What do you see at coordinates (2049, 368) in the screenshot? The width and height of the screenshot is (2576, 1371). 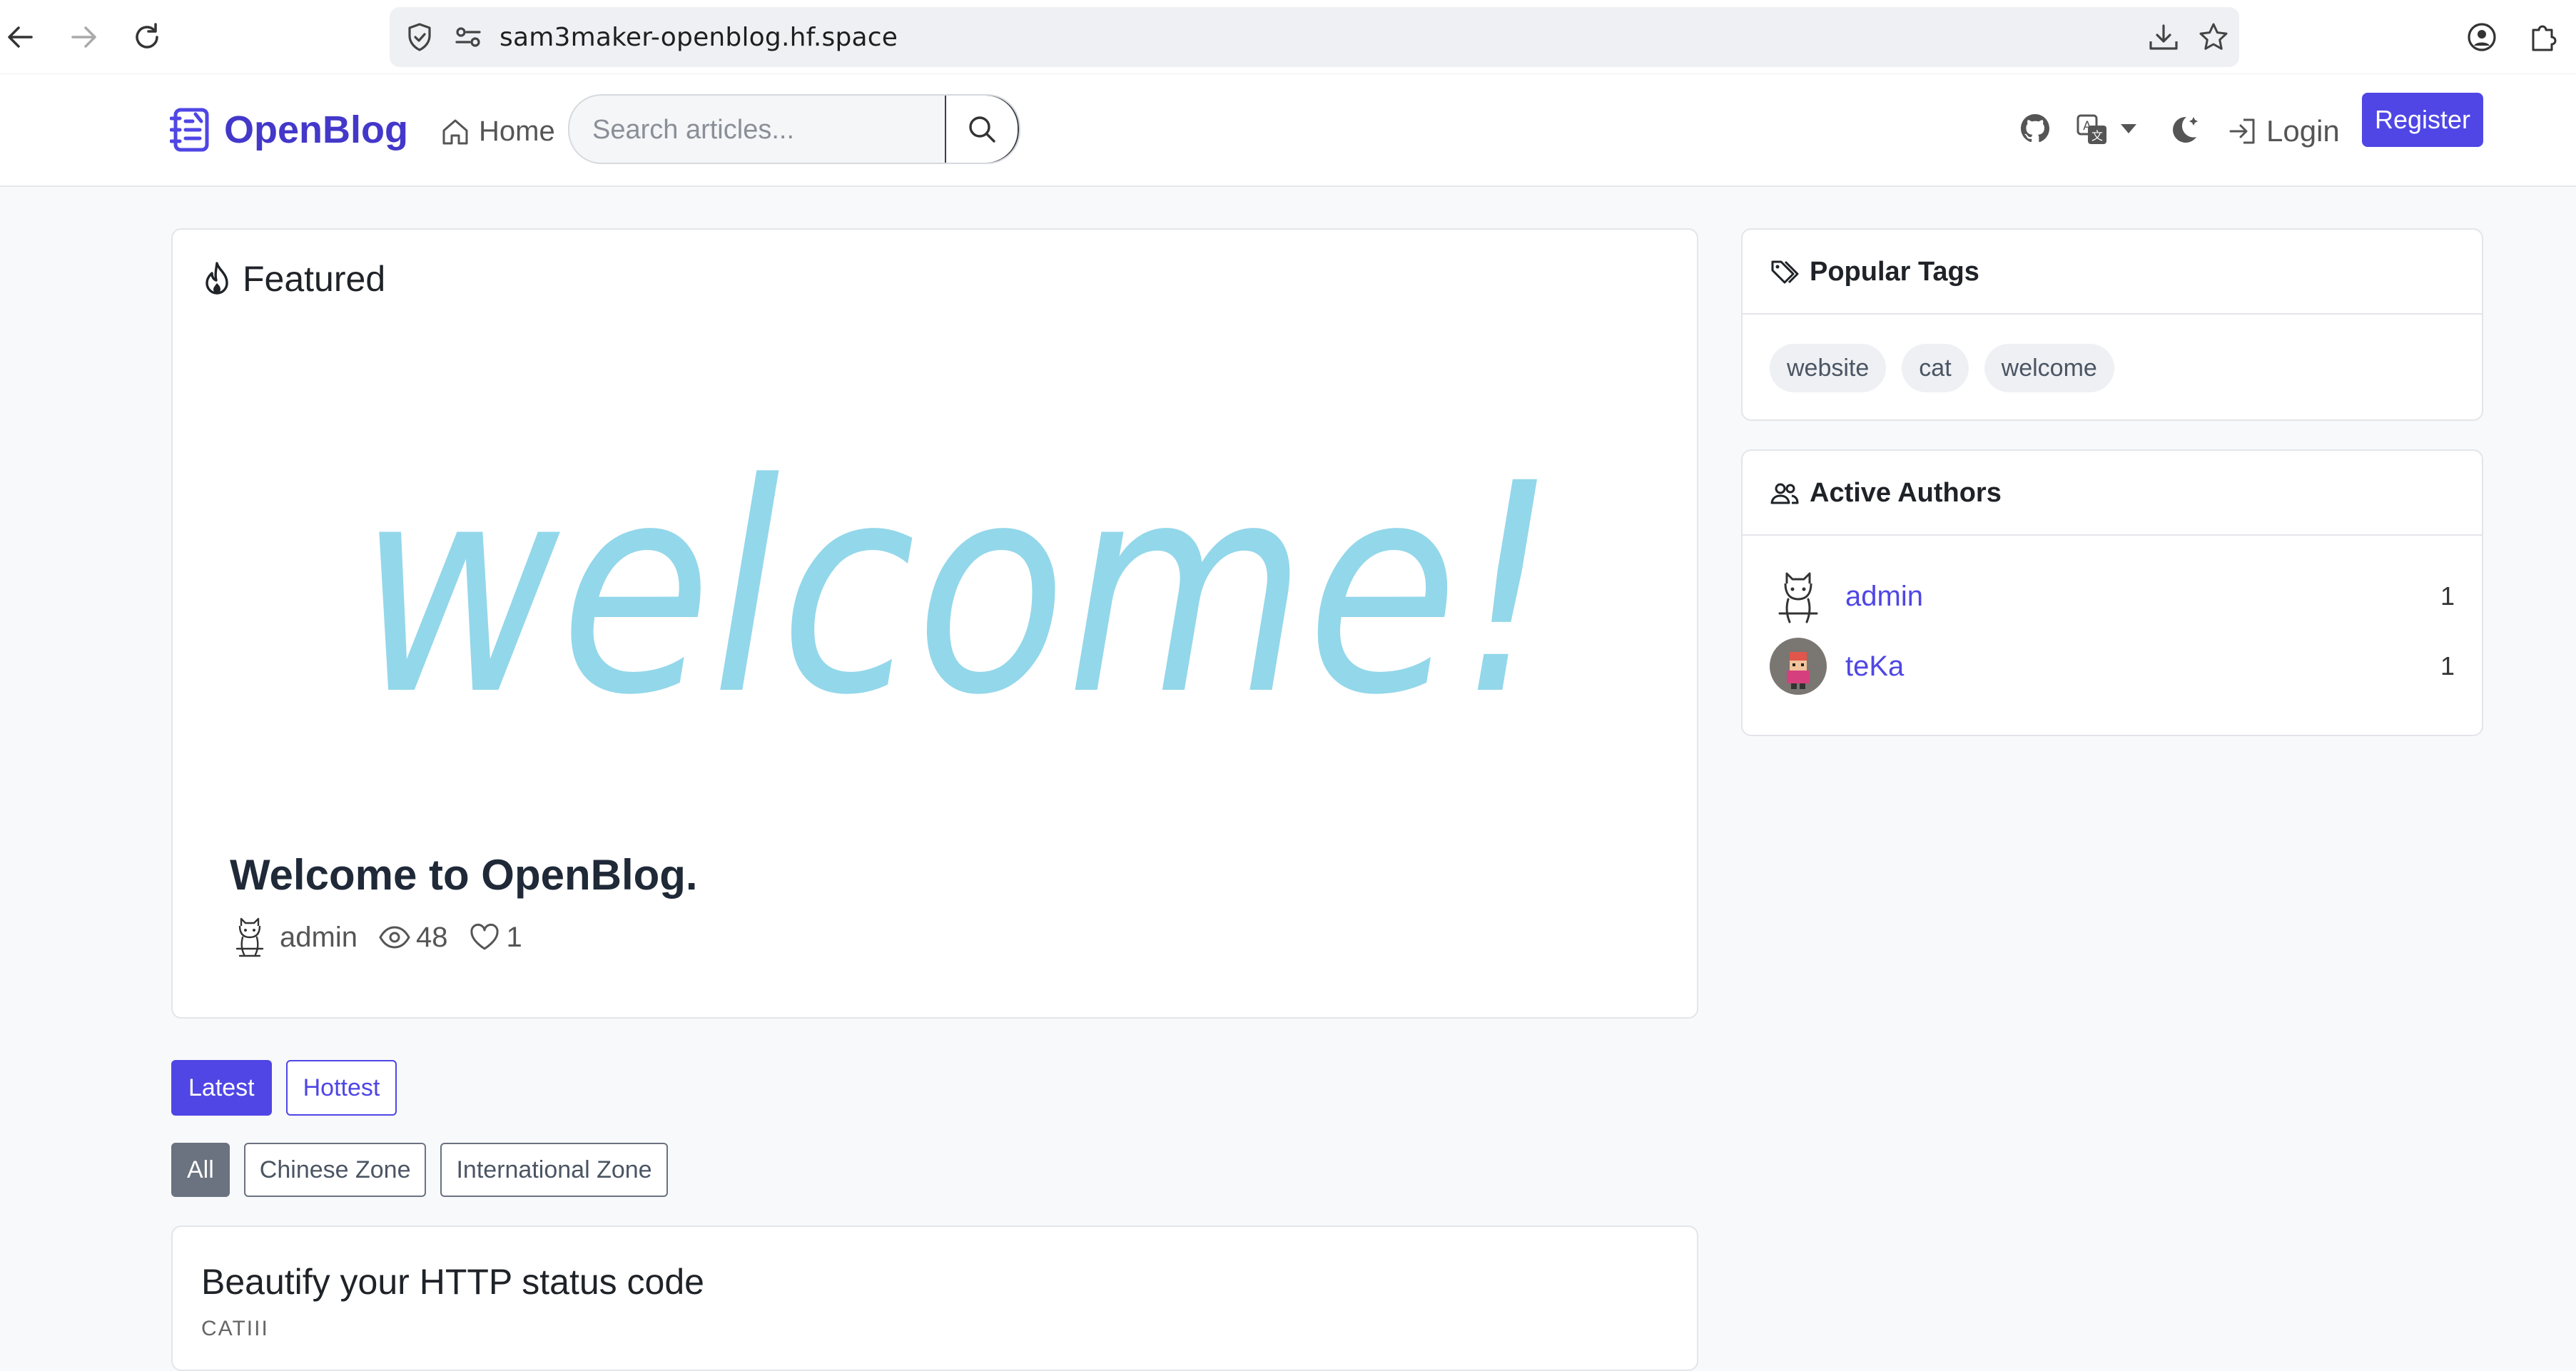 I see `tag-welcome: welcome` at bounding box center [2049, 368].